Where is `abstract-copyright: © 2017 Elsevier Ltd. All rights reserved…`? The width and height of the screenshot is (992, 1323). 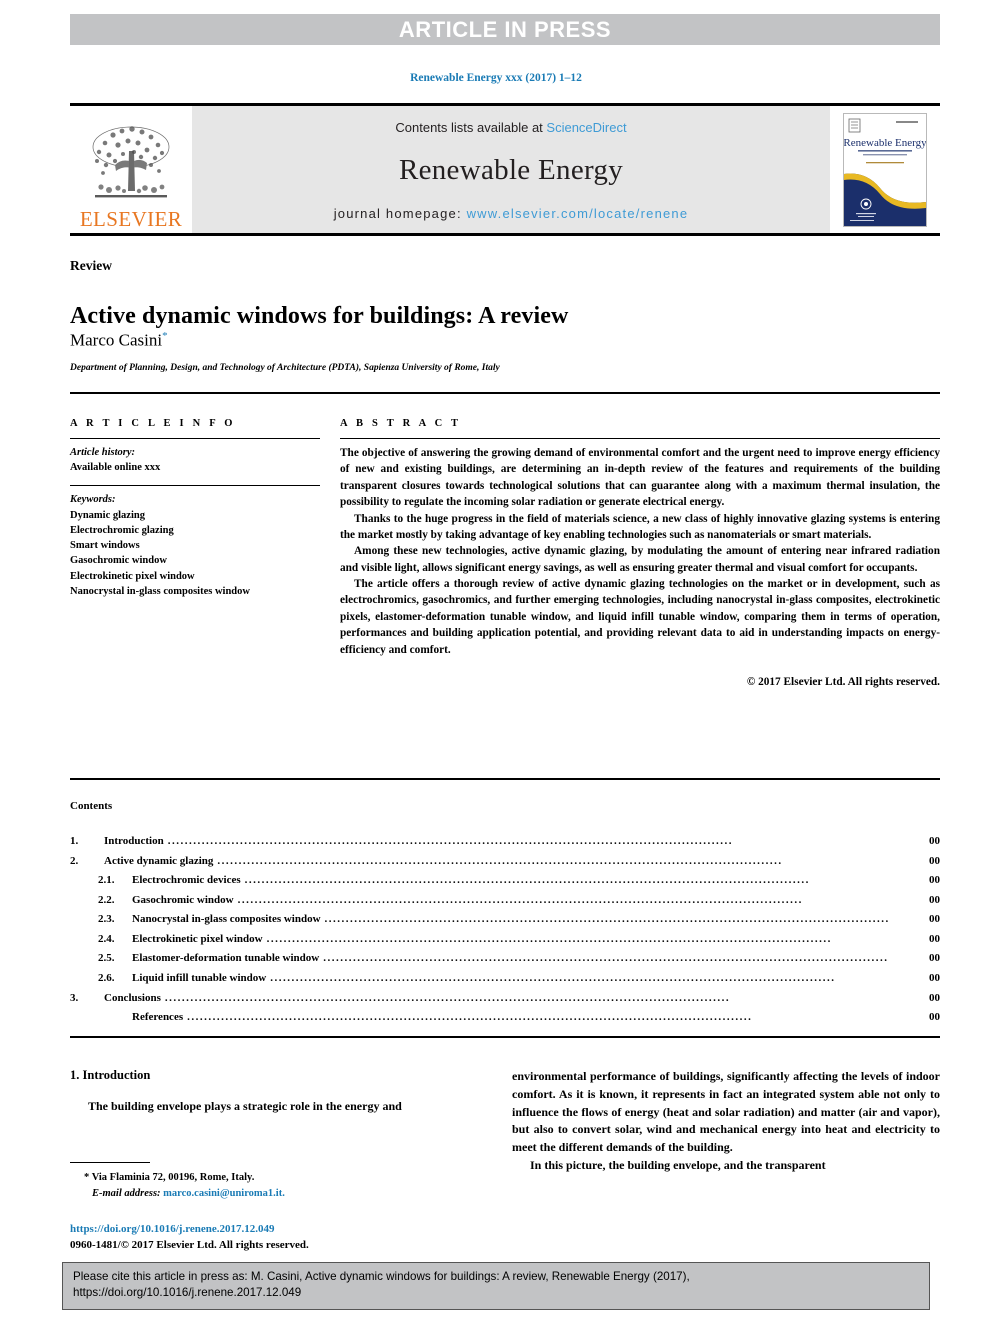
abstract-copyright: © 2017 Elsevier Ltd. All rights reserved… is located at coordinates (843, 681).